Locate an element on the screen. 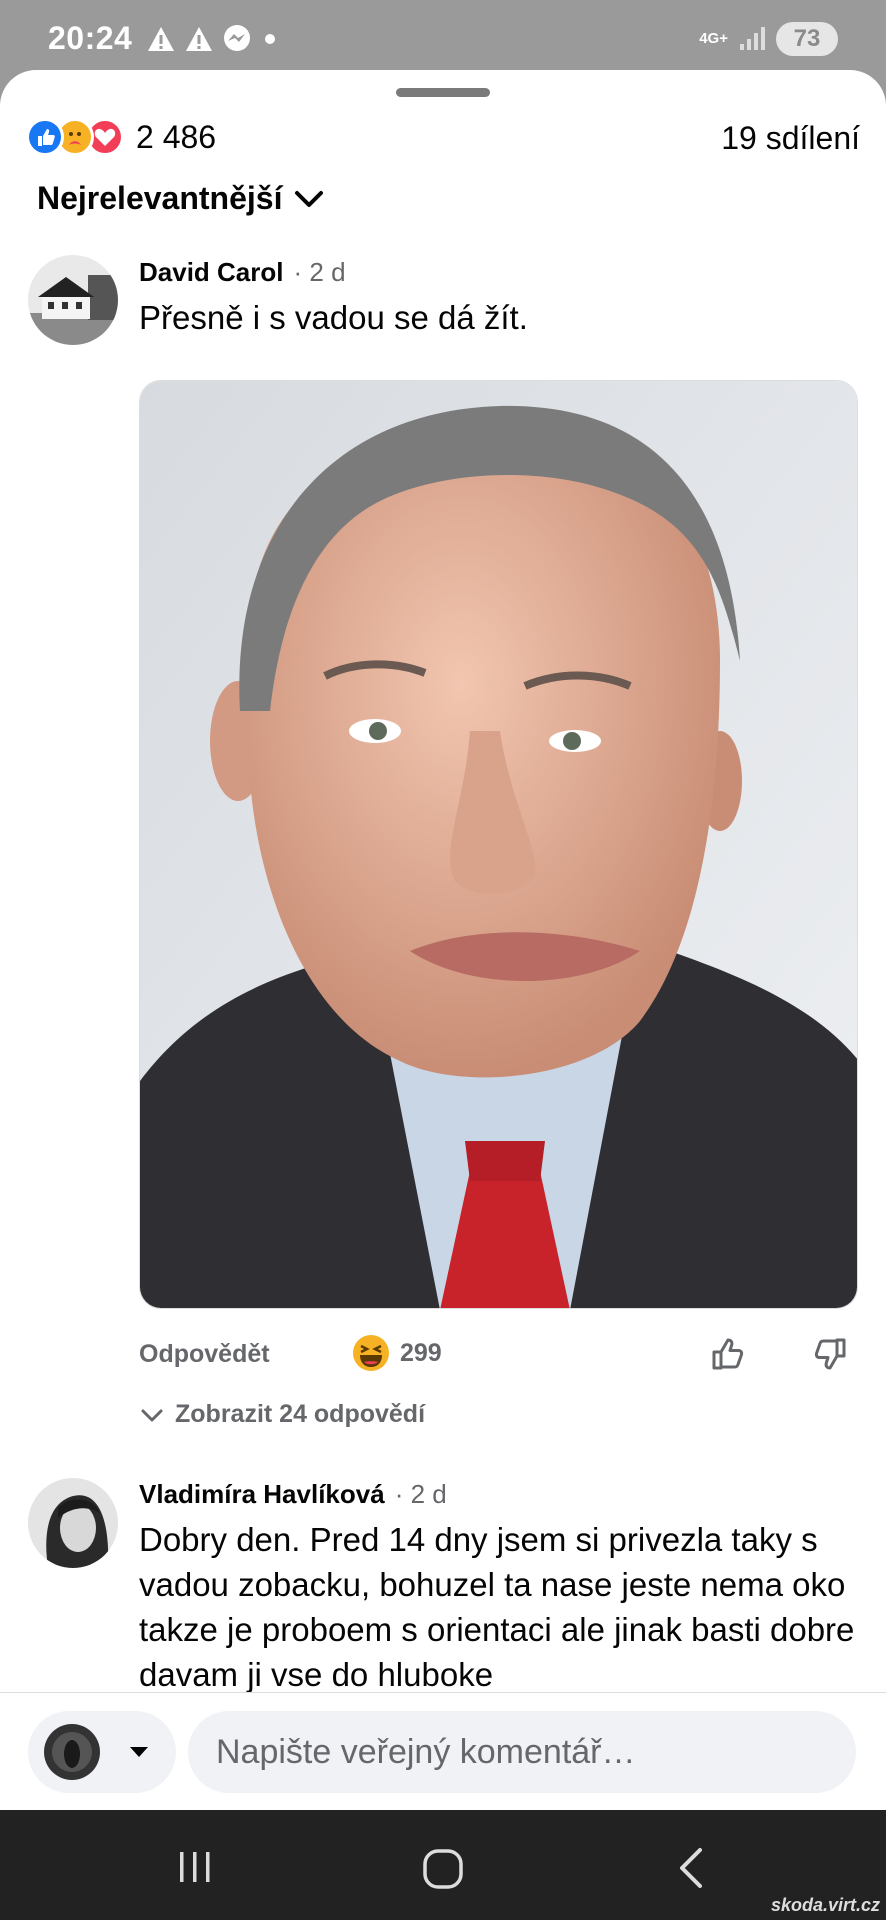 This screenshot has height=1920, width=886. comment-author: David Carol · 2 d is located at coordinates (242, 272).